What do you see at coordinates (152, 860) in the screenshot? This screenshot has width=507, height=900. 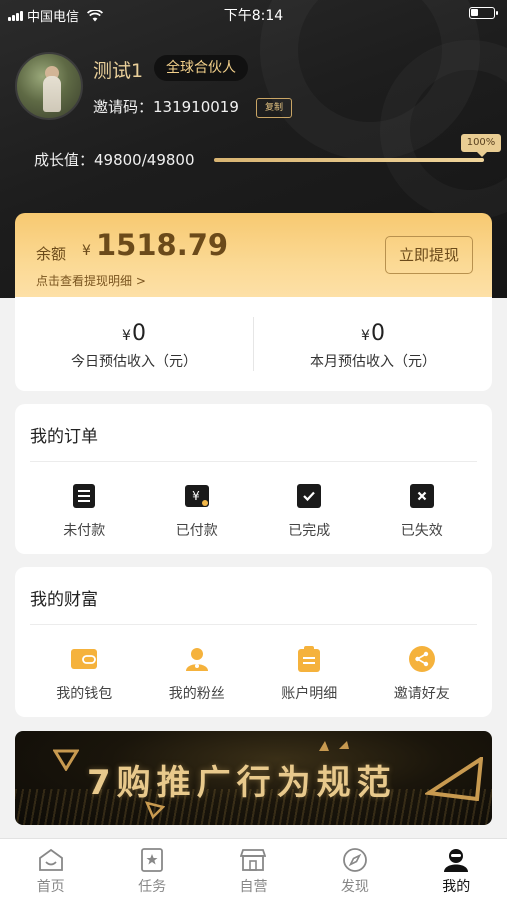 I see `task-star-icon` at bounding box center [152, 860].